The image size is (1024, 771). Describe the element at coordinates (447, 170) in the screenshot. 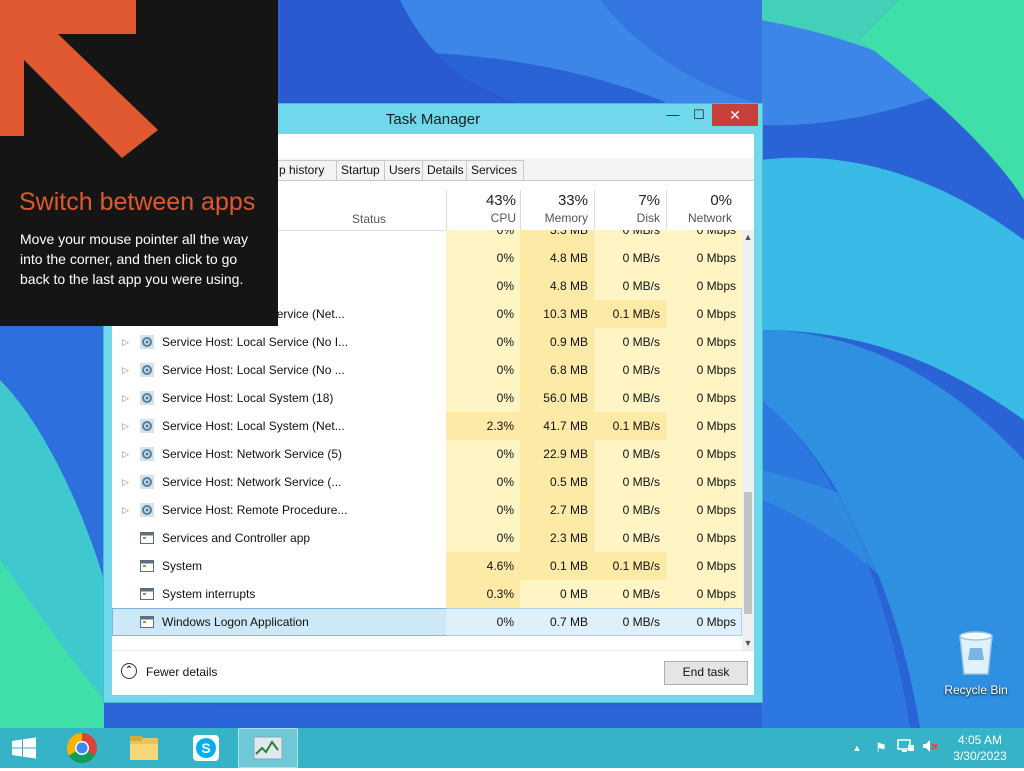

I see `tab-details: Details` at that location.